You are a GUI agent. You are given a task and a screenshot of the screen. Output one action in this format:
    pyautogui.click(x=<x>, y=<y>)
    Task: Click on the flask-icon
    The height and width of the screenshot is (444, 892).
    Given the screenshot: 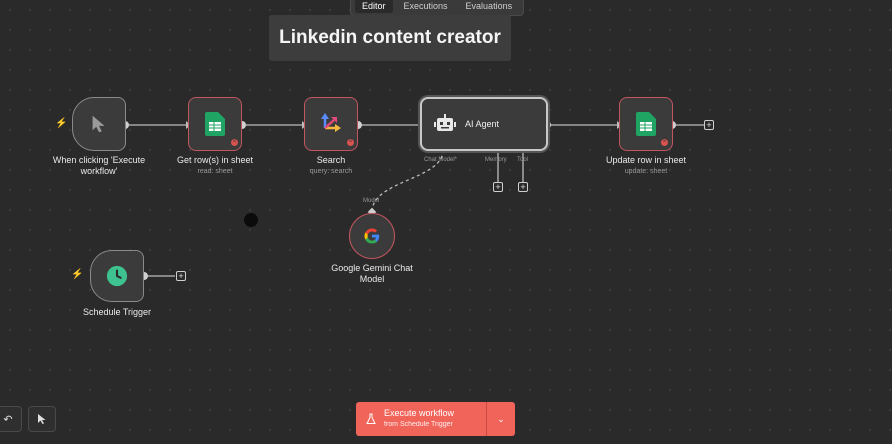 What is the action you would take?
    pyautogui.click(x=371, y=418)
    